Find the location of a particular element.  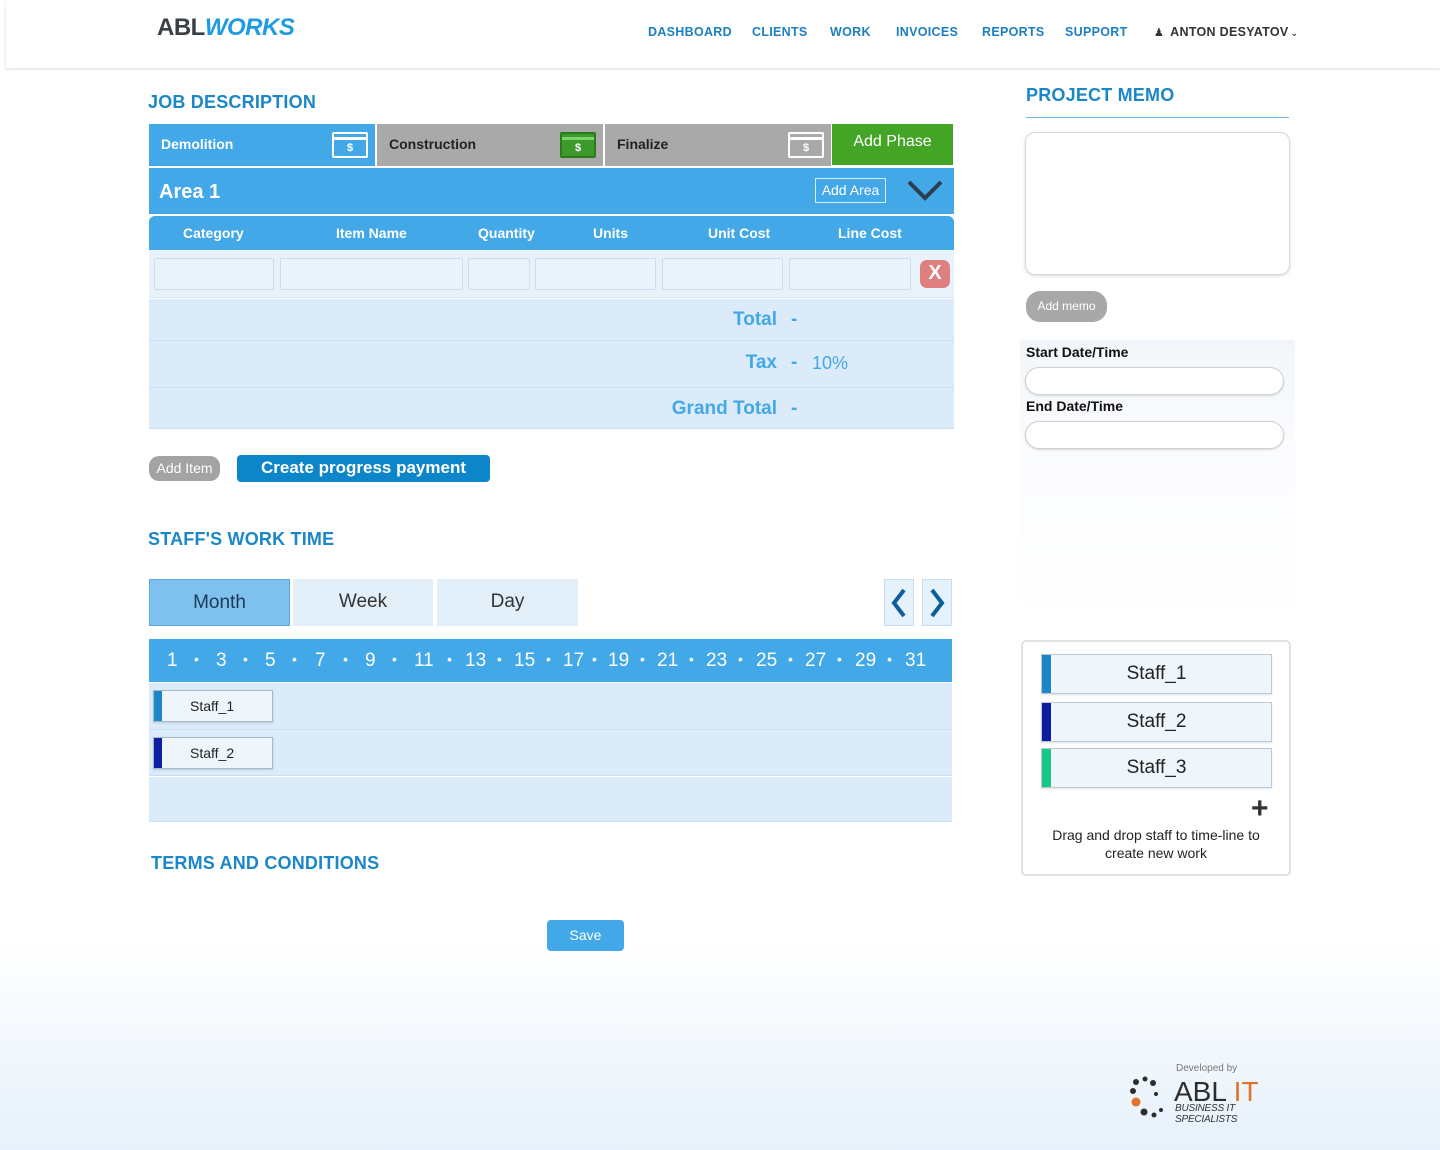

money-icon-green: $ is located at coordinates (578, 145).